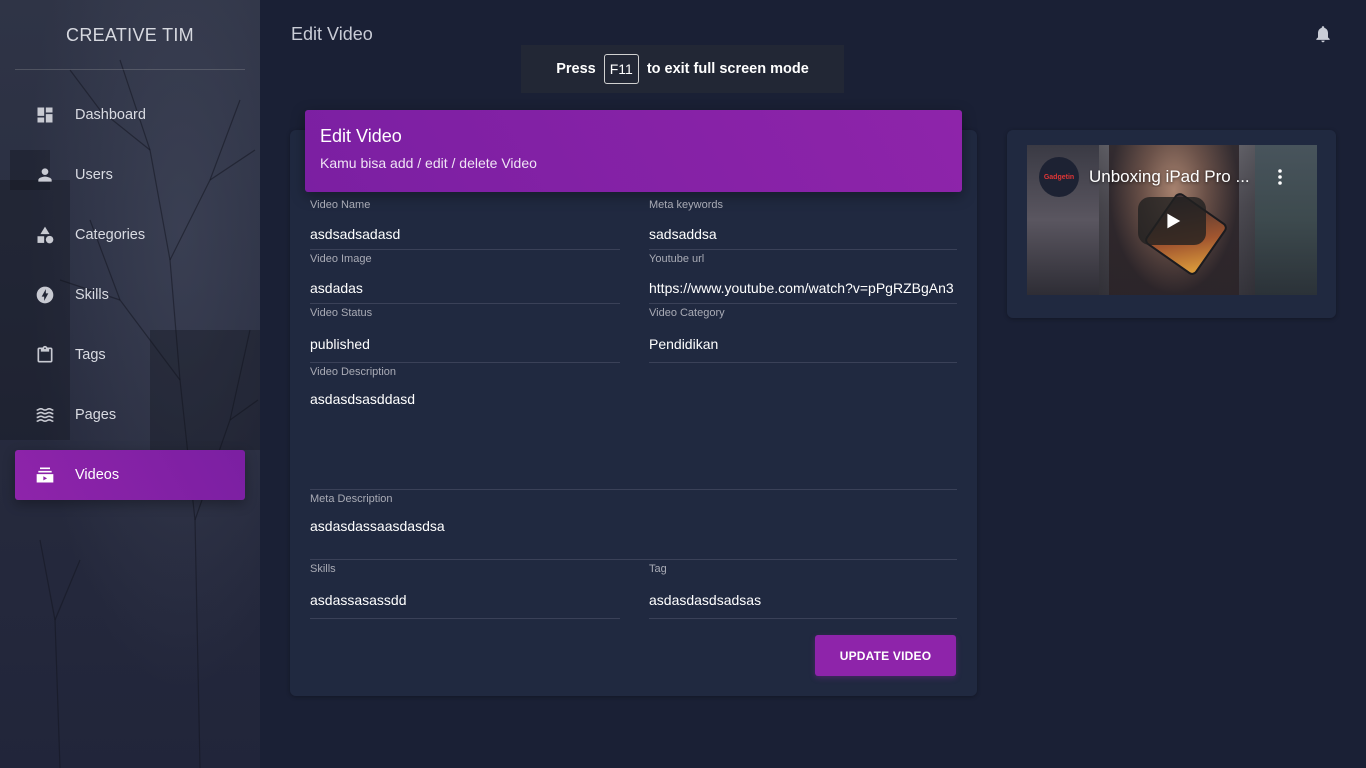 The image size is (1366, 768). Describe the element at coordinates (633, 428) in the screenshot. I see `video-description-field: Video Description asdasdsasddasd` at that location.